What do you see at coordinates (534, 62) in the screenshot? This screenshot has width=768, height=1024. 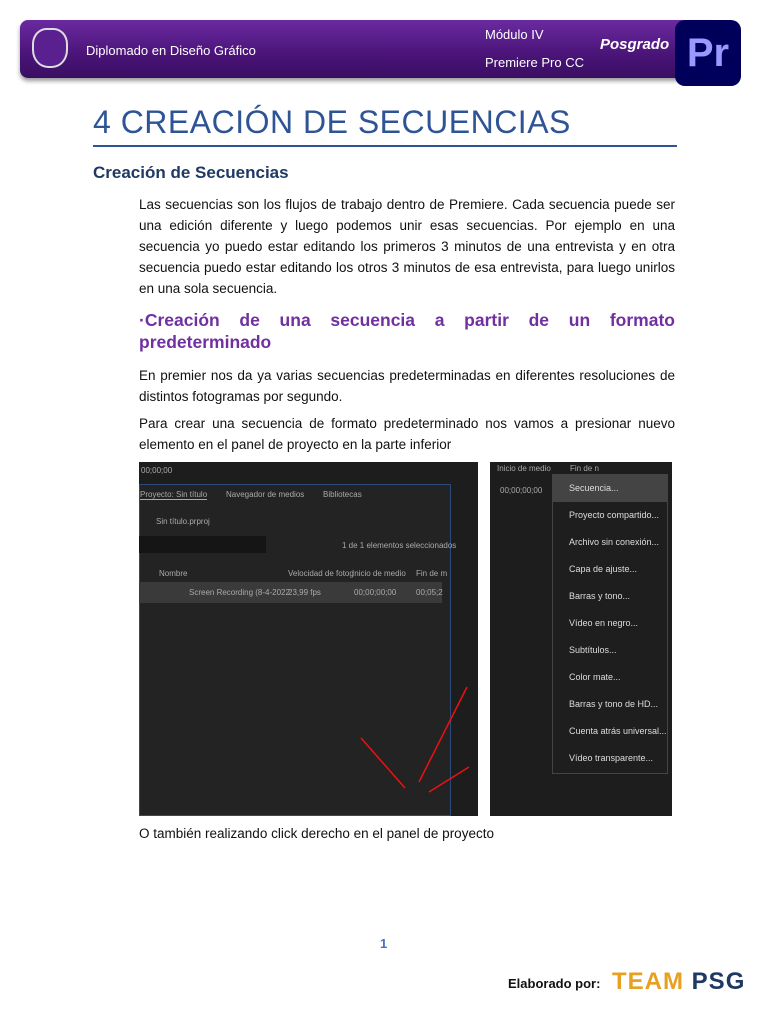 I see `subject-label: Premiere Pro CC` at bounding box center [534, 62].